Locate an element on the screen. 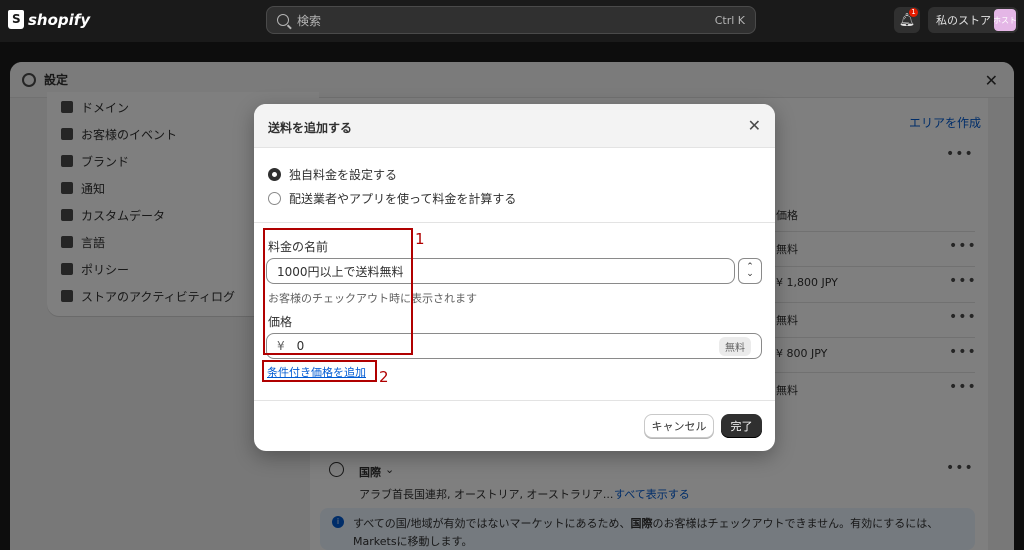  radio-custom-rate: 独自料金を設定する is located at coordinates (332, 174).